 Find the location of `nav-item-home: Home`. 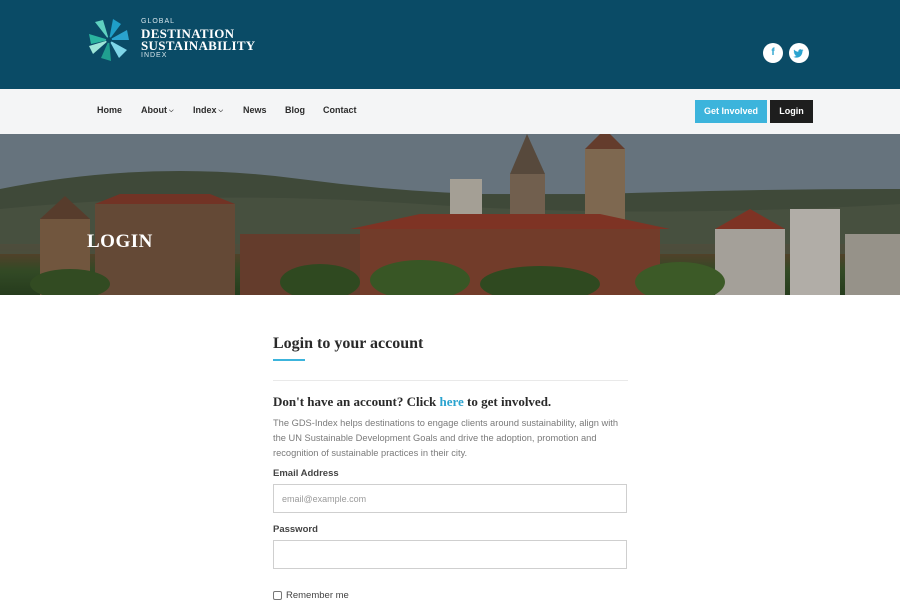

nav-item-home: Home is located at coordinates (109, 110).